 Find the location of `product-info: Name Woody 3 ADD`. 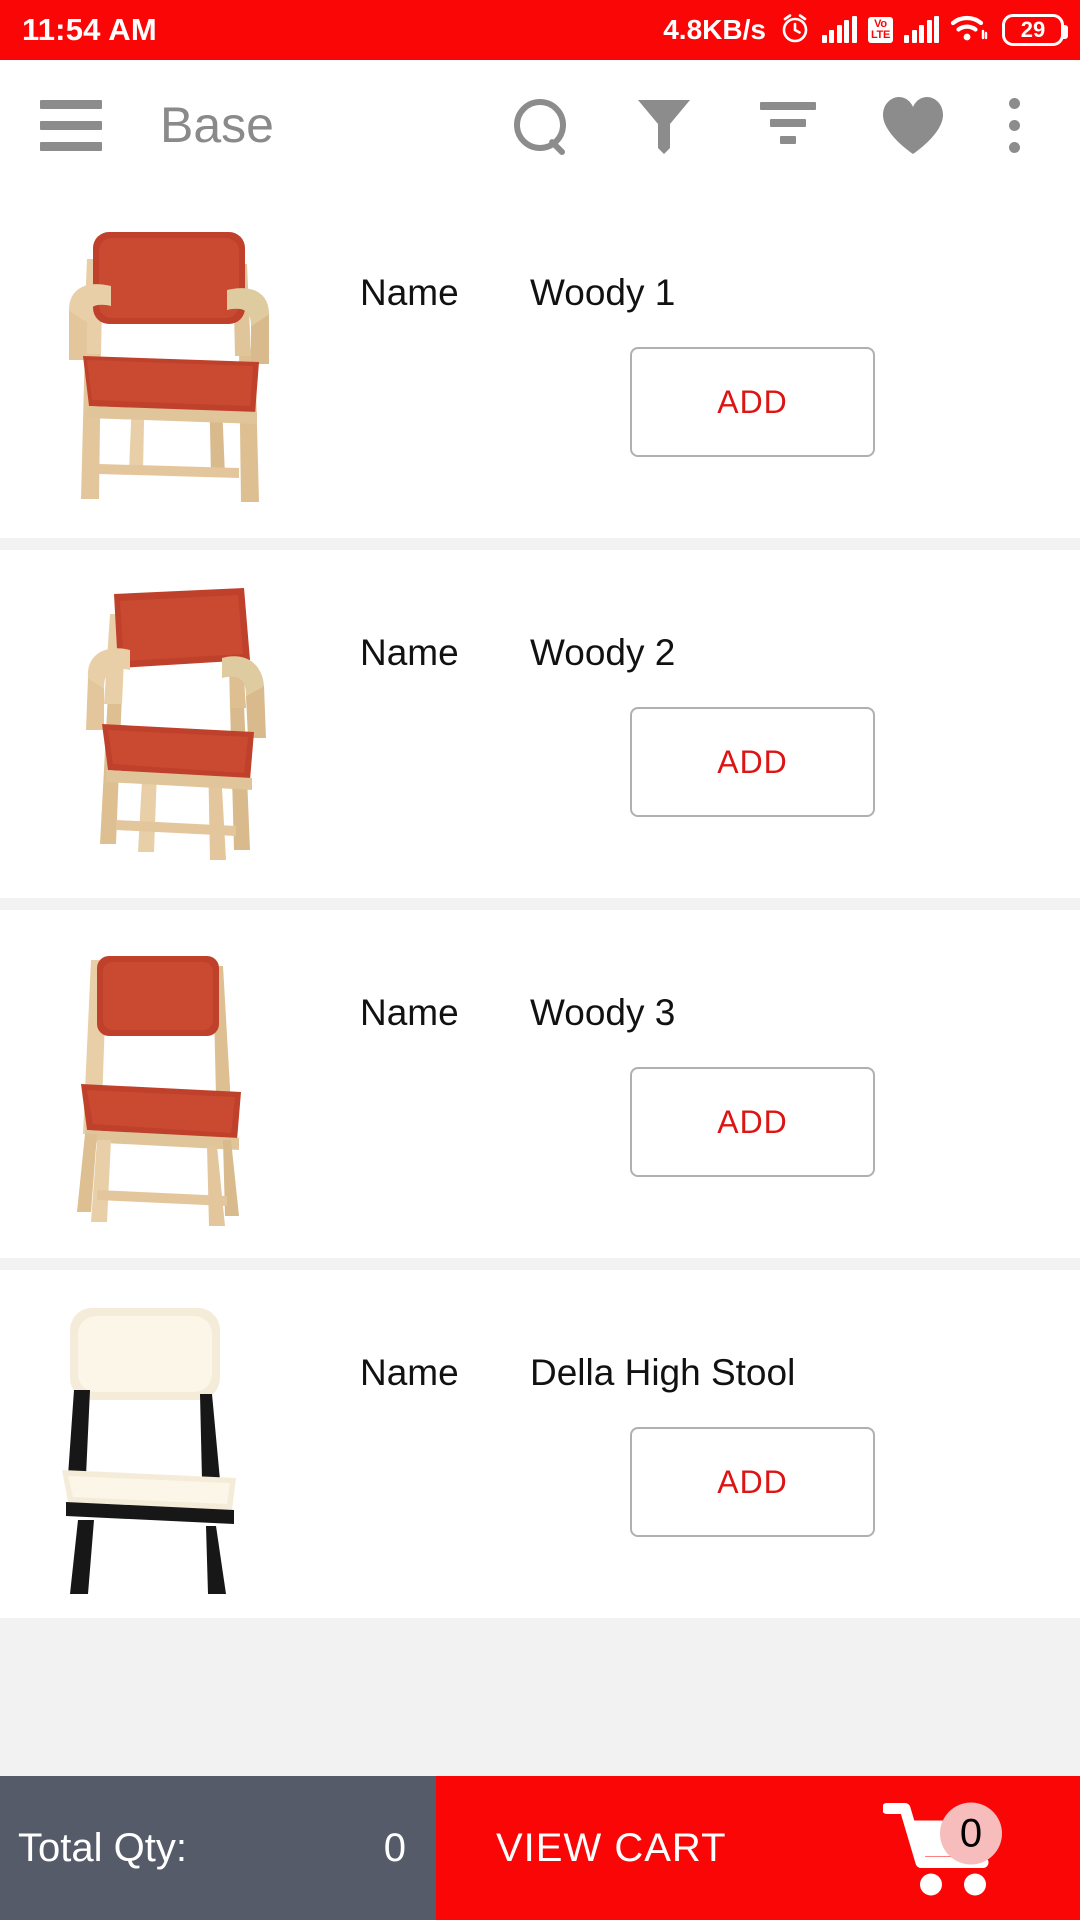

product-info: Name Woody 3 ADD is located at coordinates (710, 1084).